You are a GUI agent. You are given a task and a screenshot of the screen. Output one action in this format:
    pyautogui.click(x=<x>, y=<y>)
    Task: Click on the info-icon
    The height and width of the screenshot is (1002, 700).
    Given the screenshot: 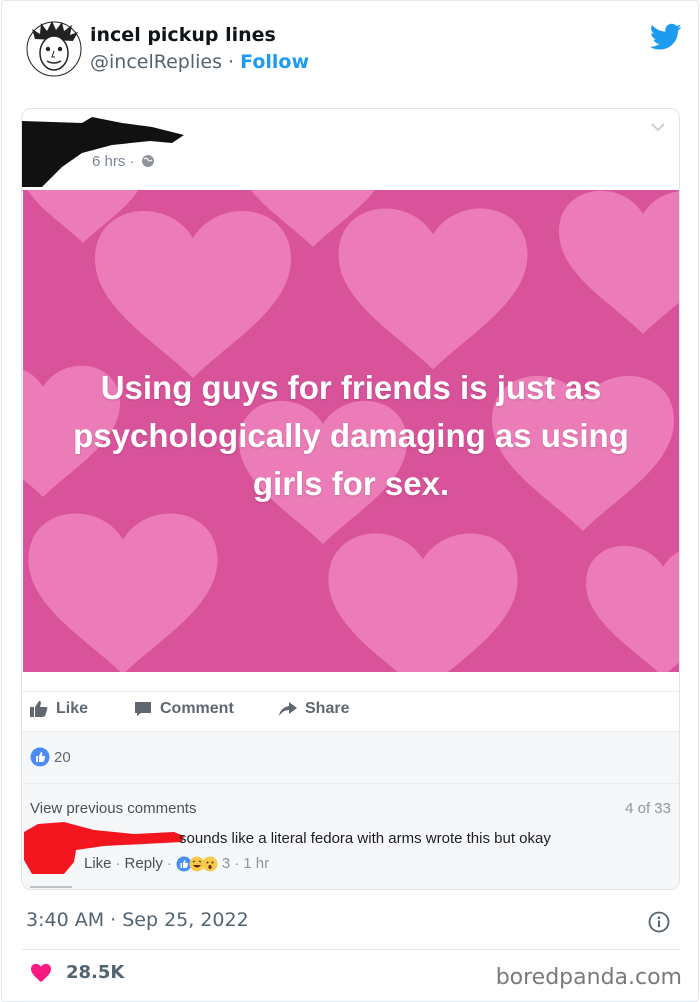 What is the action you would take?
    pyautogui.click(x=659, y=922)
    